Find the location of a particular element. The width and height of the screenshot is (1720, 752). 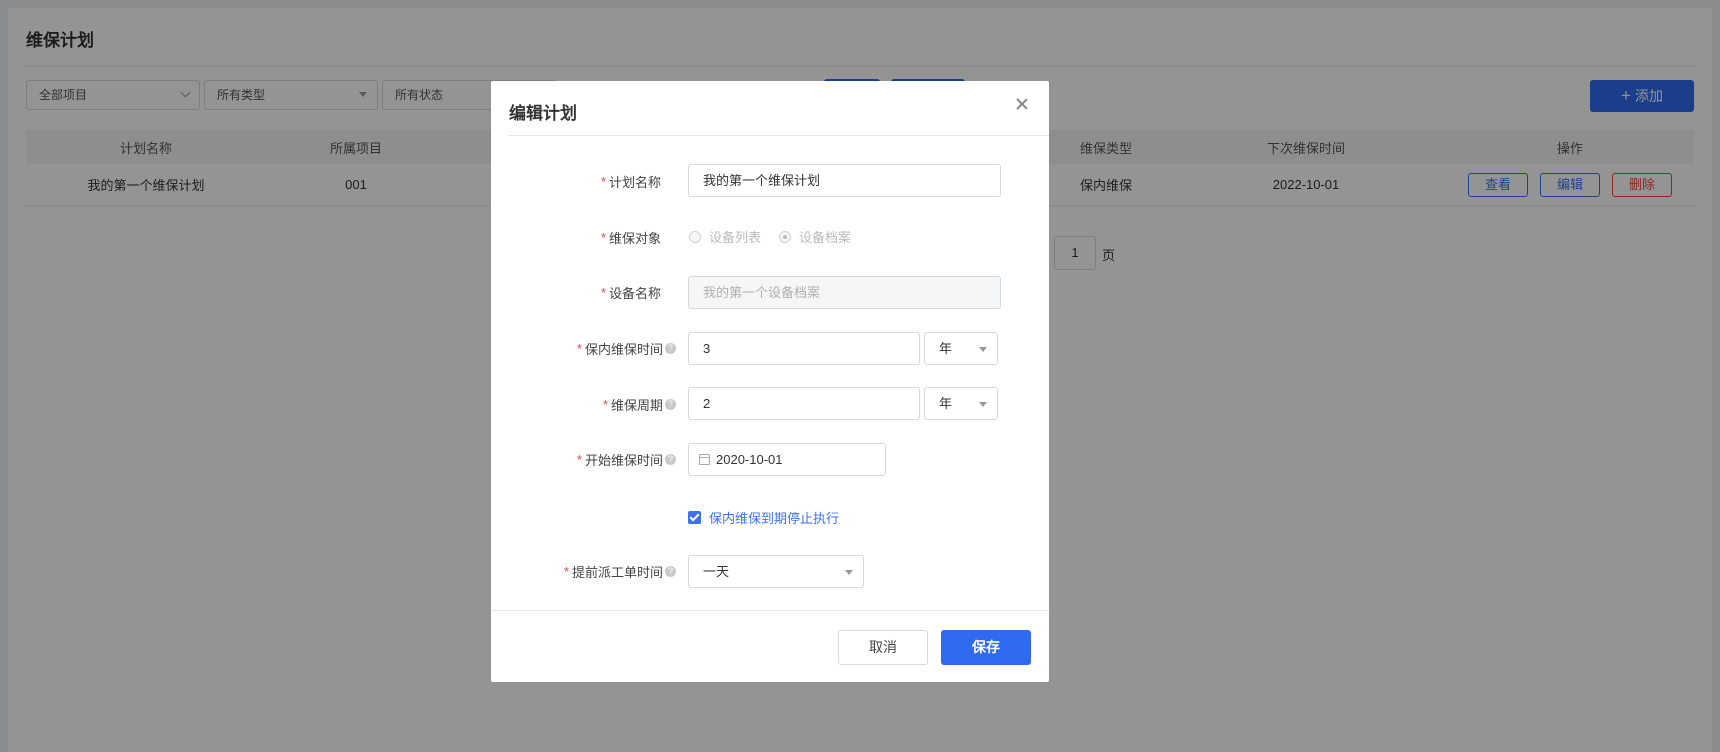

warranty-time-label-text: 保内维保时间 is located at coordinates (623, 349).